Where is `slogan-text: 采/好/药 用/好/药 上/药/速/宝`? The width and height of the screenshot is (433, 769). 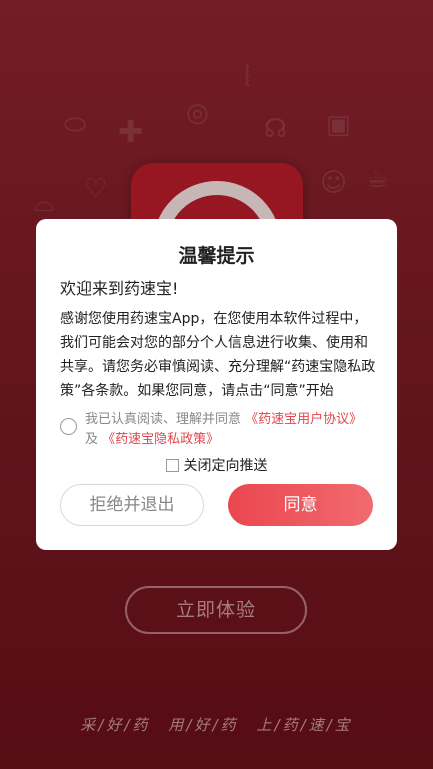 slogan-text: 采/好/药 用/好/药 上/药/速/宝 is located at coordinates (216, 725).